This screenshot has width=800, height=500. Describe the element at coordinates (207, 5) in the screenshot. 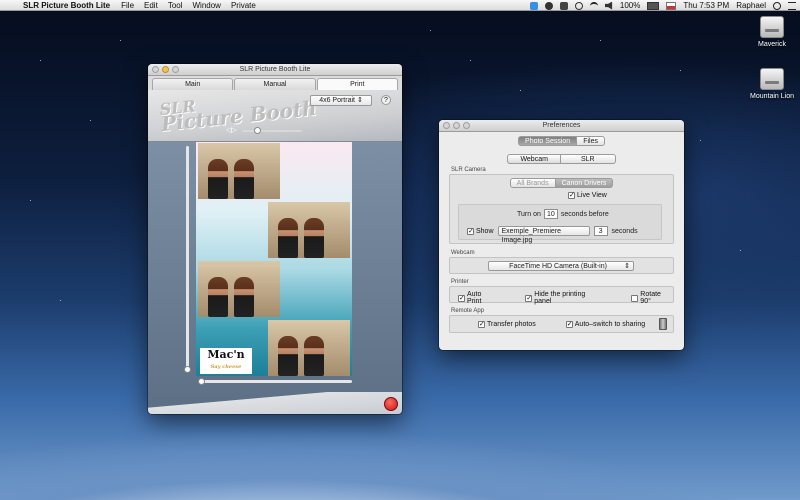

I see `menu-window: Window` at that location.